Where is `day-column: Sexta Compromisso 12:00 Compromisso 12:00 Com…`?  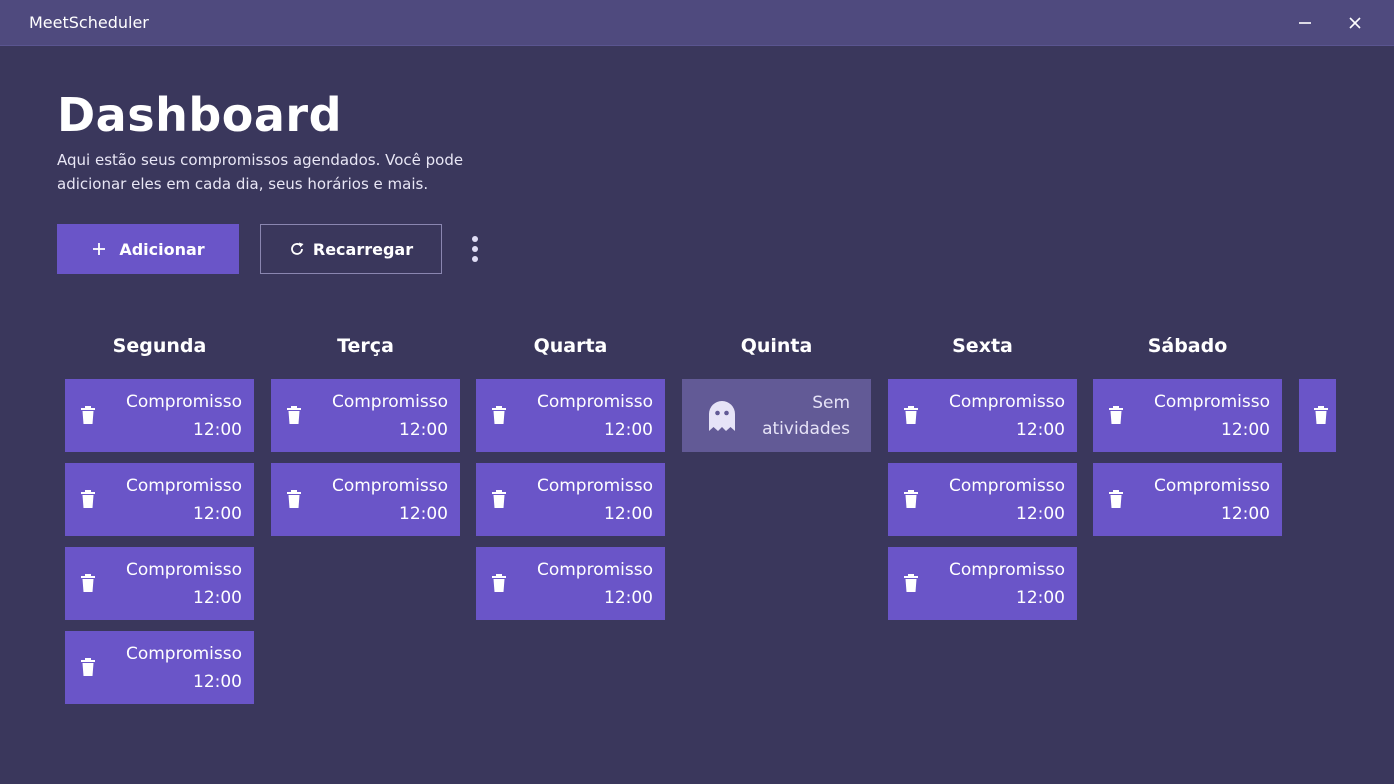 day-column: Sexta Compromisso 12:00 Compromisso 12:00 Com… is located at coordinates (982, 483).